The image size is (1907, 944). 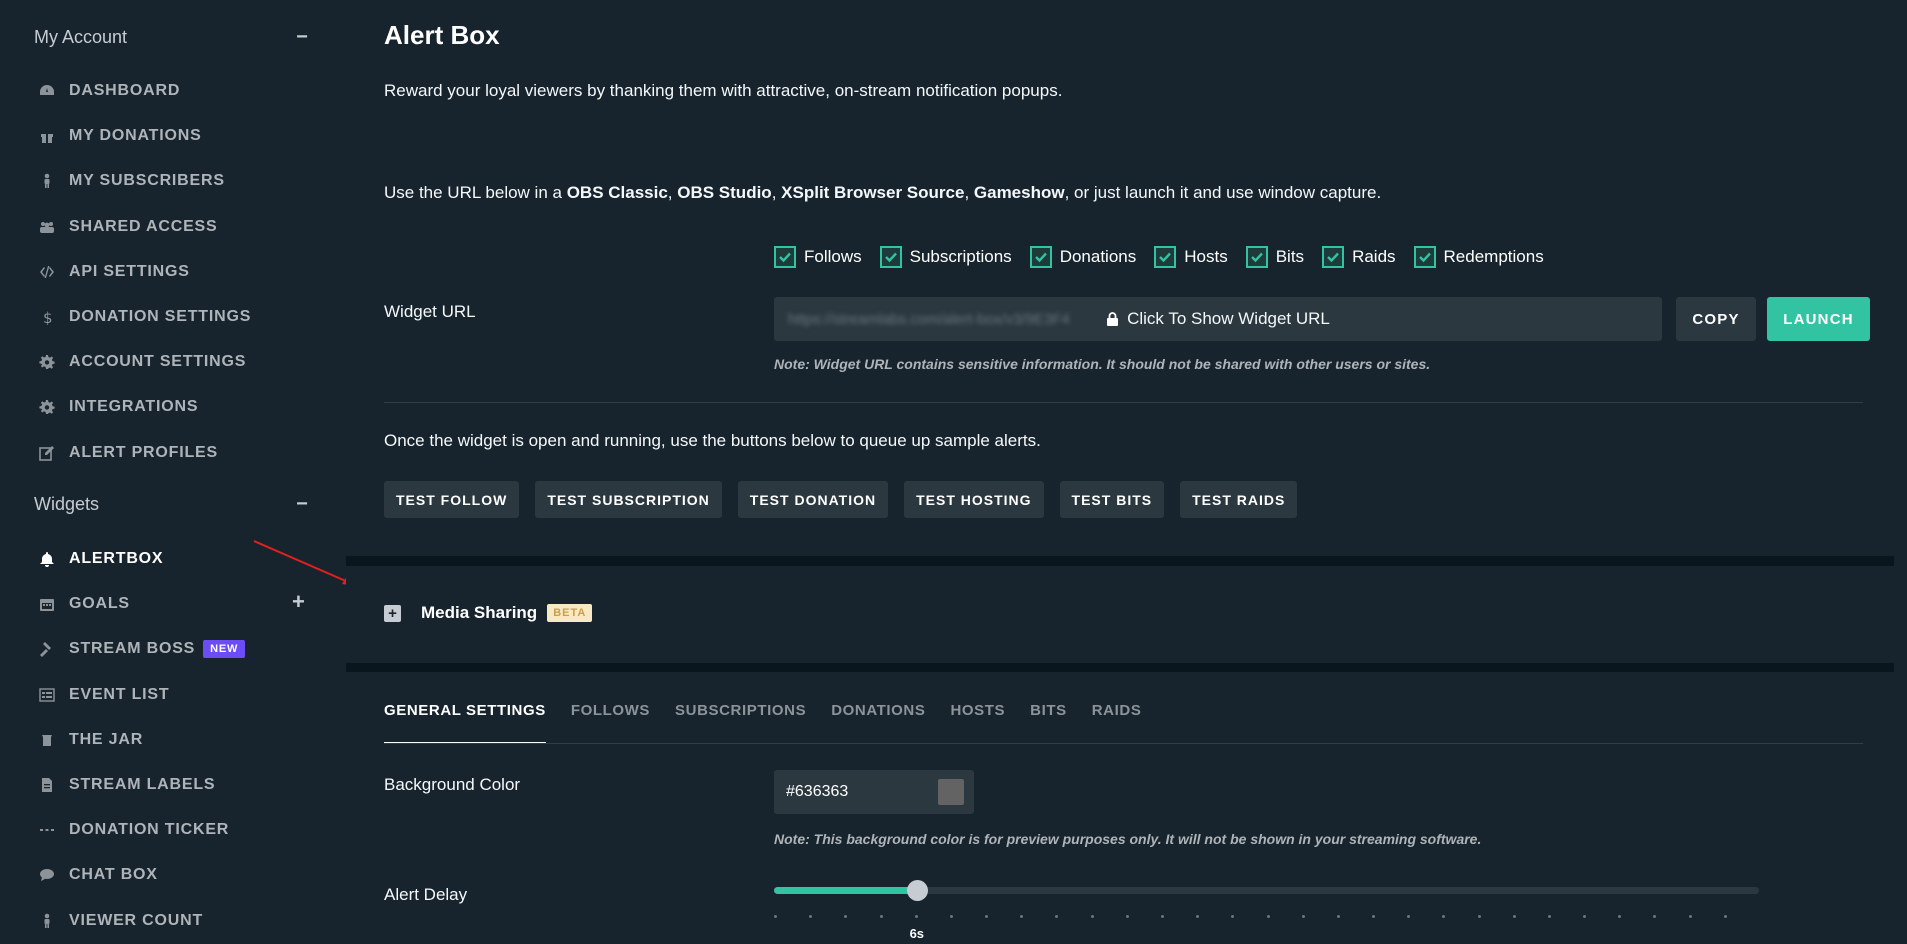 I want to click on sidebar-item-account-settings: ACCOUNT SETTINGS, so click(x=142, y=362).